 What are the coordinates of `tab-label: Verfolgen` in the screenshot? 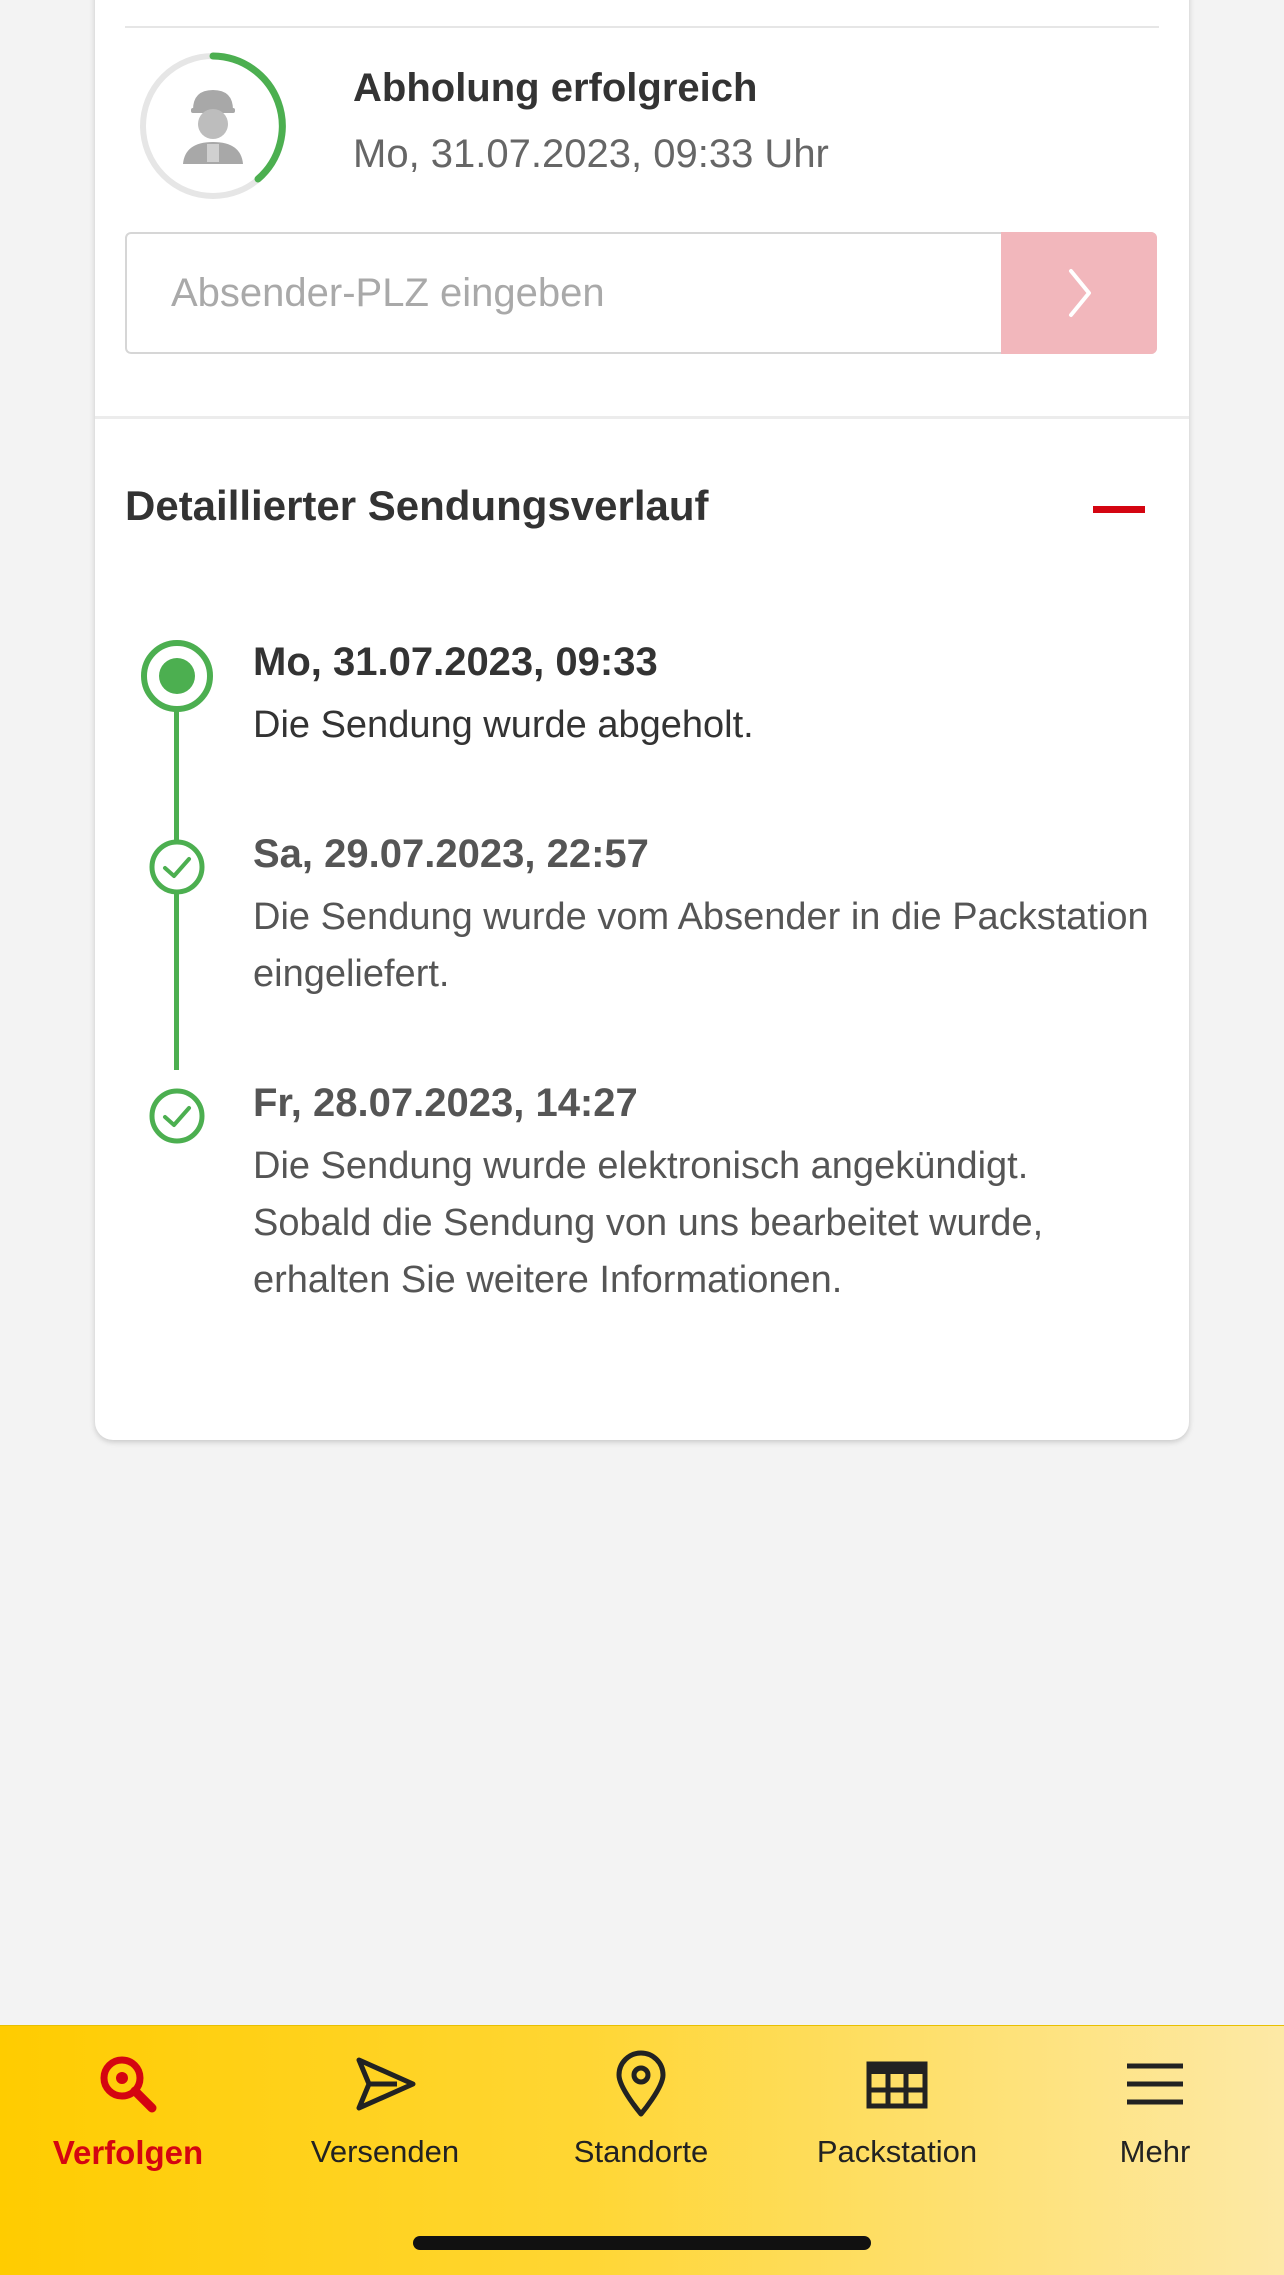 It's located at (128, 2152).